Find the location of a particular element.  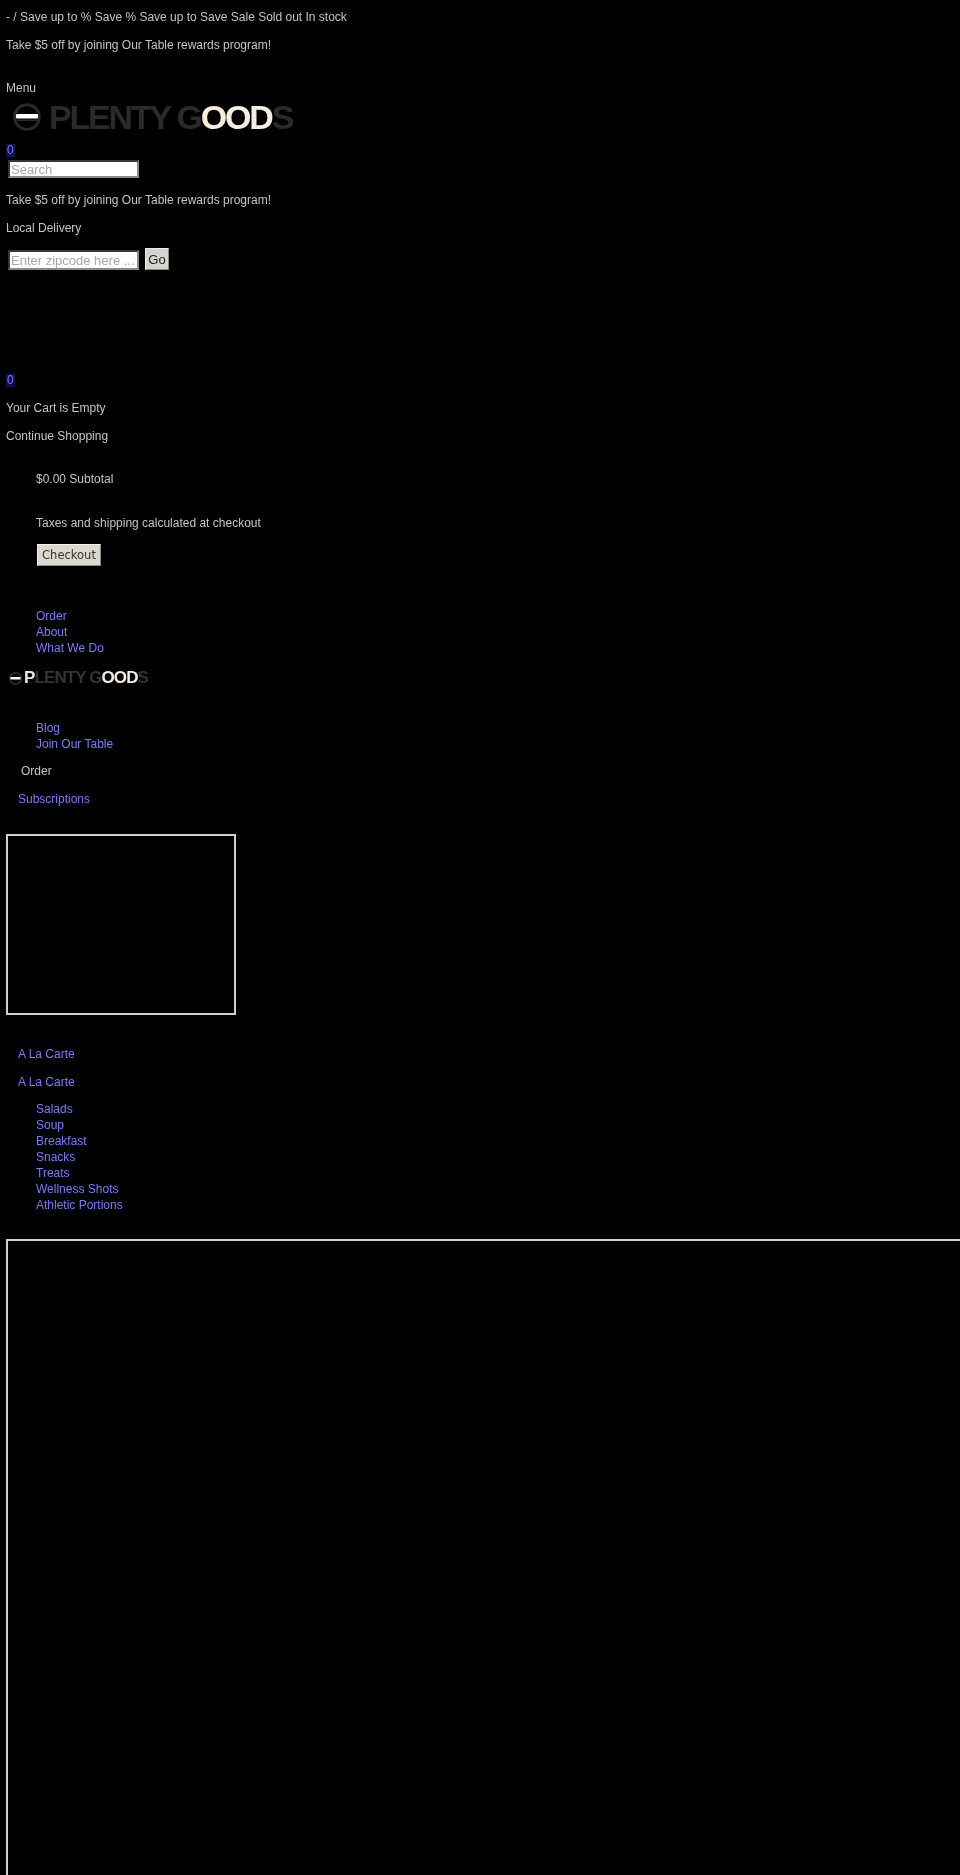

logo-wordmark: PLENTY GOODS is located at coordinates (86, 678).